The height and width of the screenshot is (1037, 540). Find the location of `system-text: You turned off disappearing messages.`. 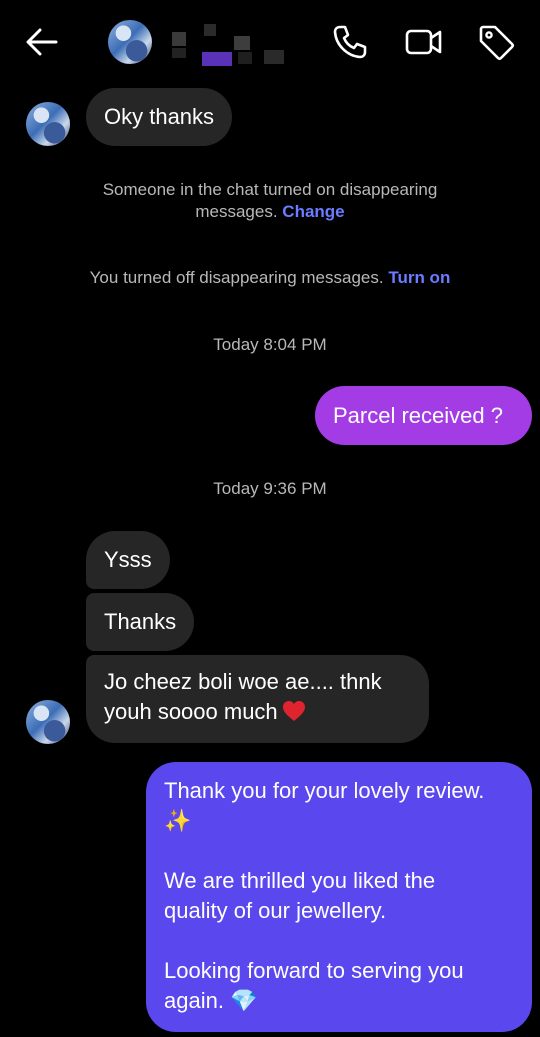

system-text: You turned off disappearing messages. is located at coordinates (236, 277).